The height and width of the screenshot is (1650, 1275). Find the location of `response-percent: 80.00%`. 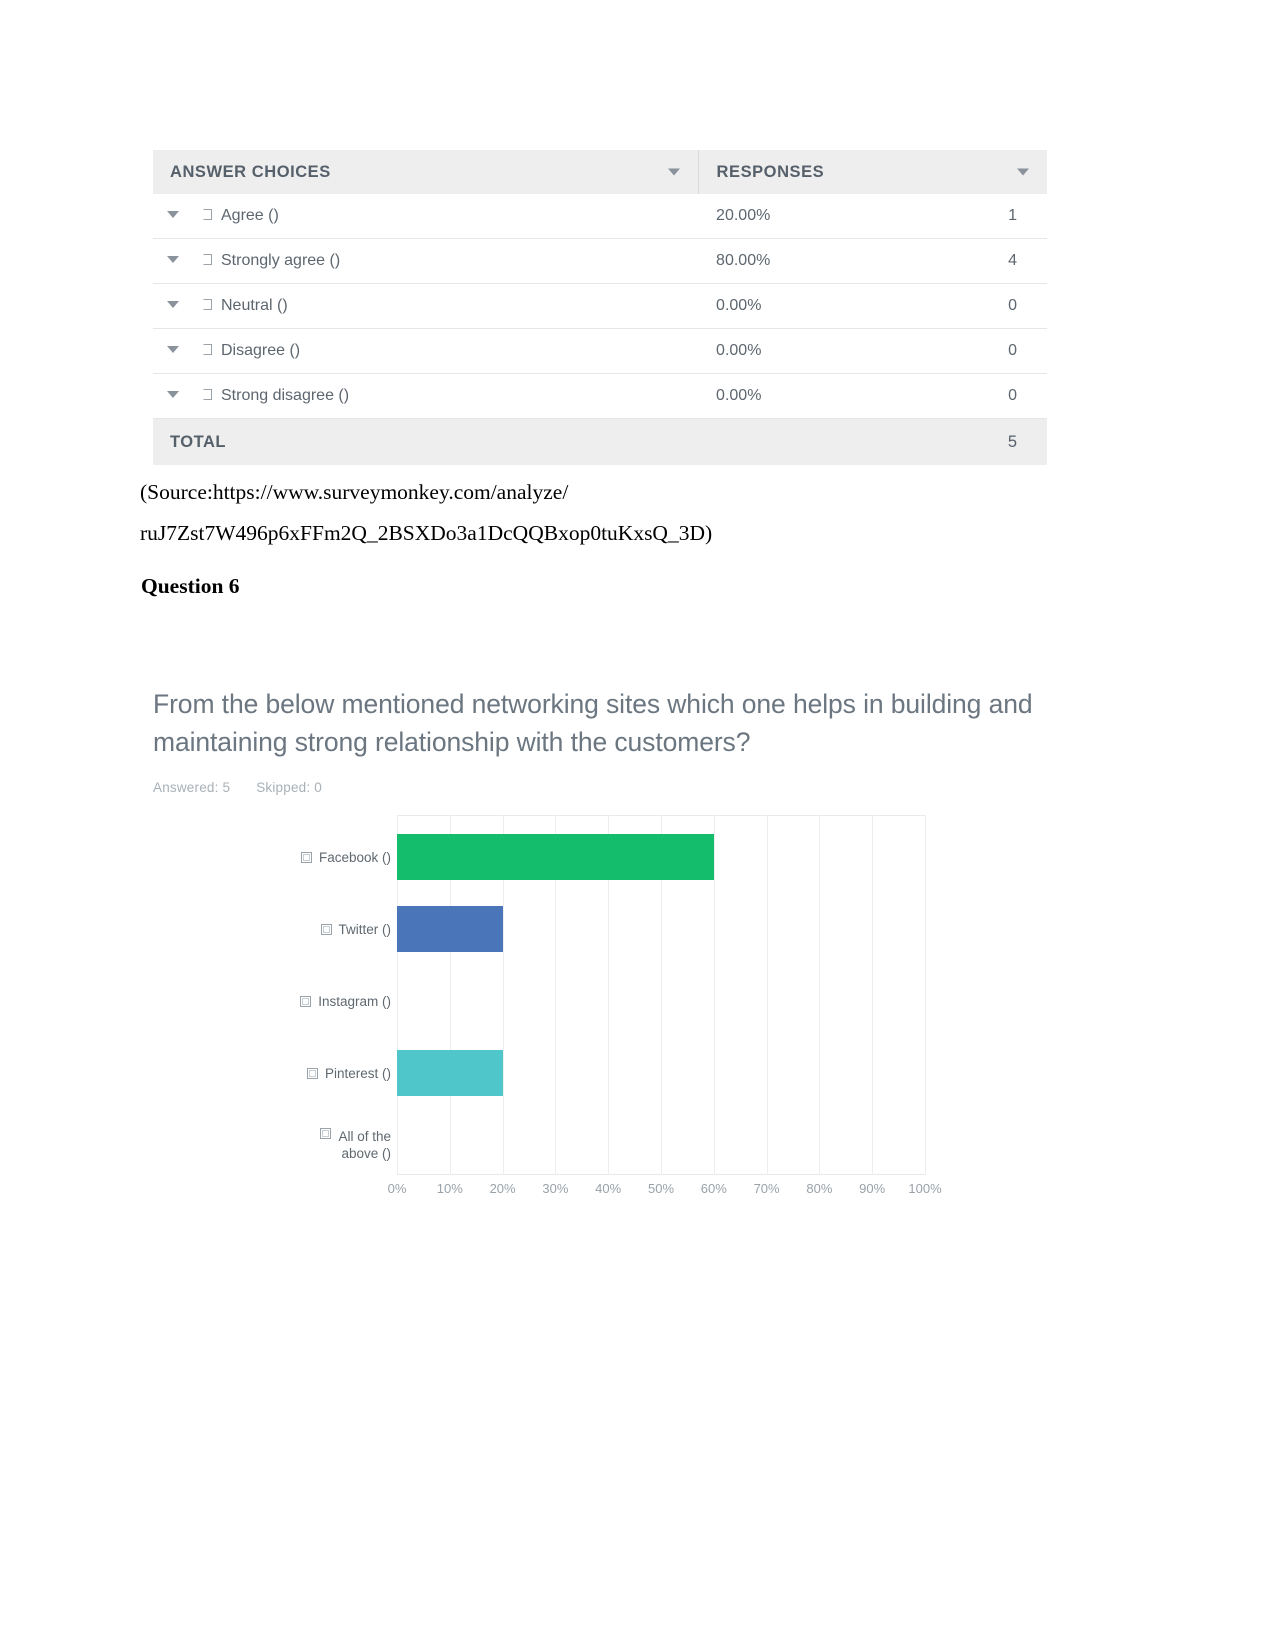

response-percent: 80.00% is located at coordinates (811, 261).